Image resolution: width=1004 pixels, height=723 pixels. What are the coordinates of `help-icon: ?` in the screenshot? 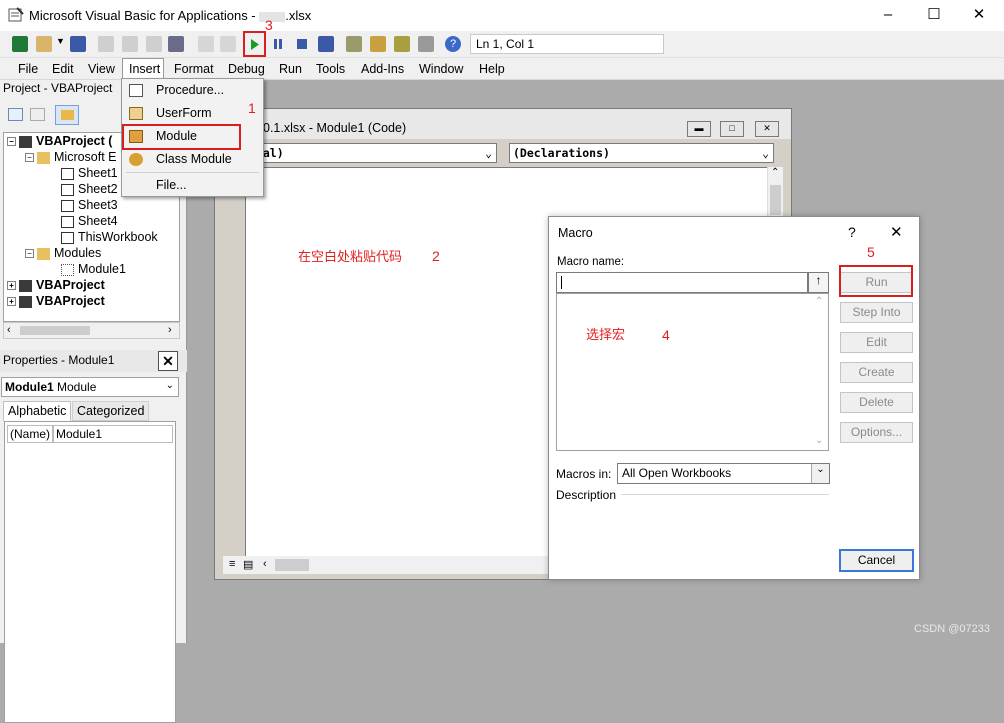 It's located at (453, 44).